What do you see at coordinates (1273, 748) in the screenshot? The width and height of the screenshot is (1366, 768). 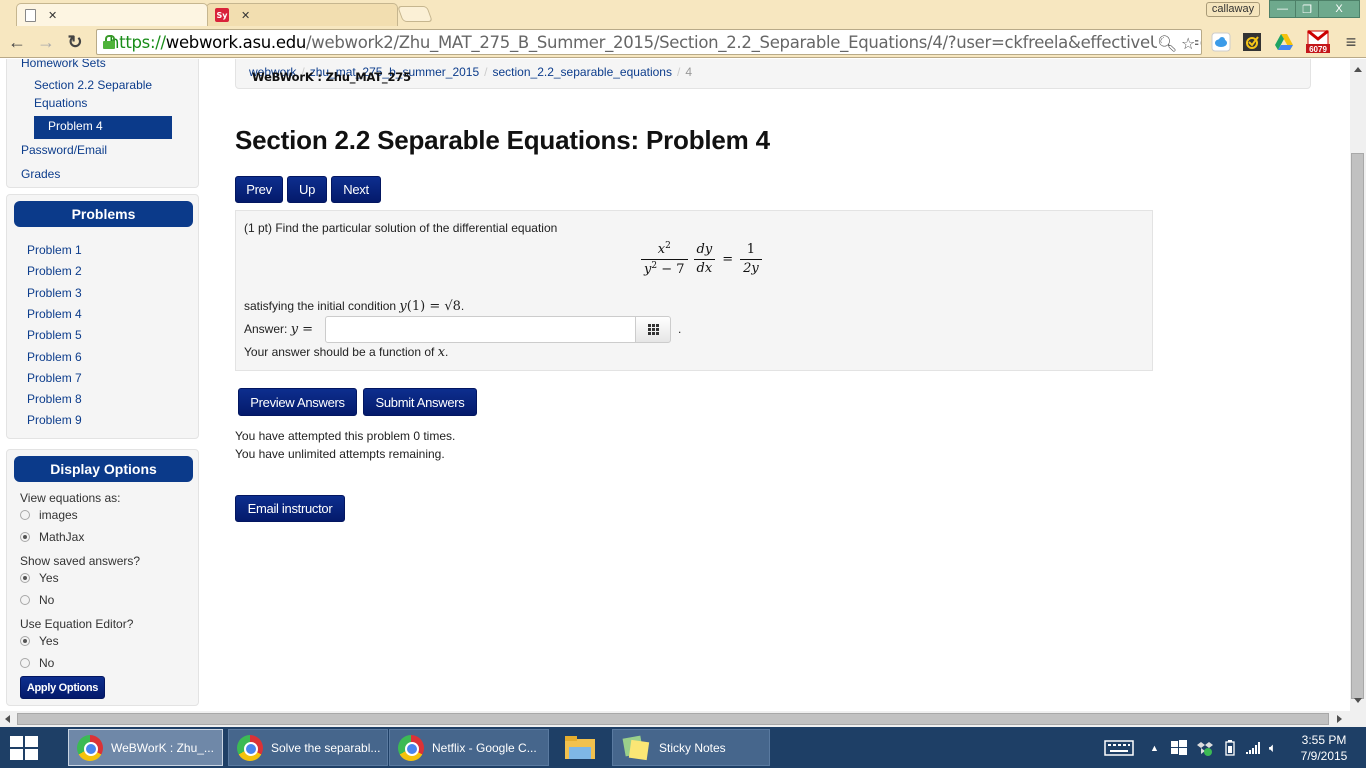 I see `volume-icon: 🔈︎` at bounding box center [1273, 748].